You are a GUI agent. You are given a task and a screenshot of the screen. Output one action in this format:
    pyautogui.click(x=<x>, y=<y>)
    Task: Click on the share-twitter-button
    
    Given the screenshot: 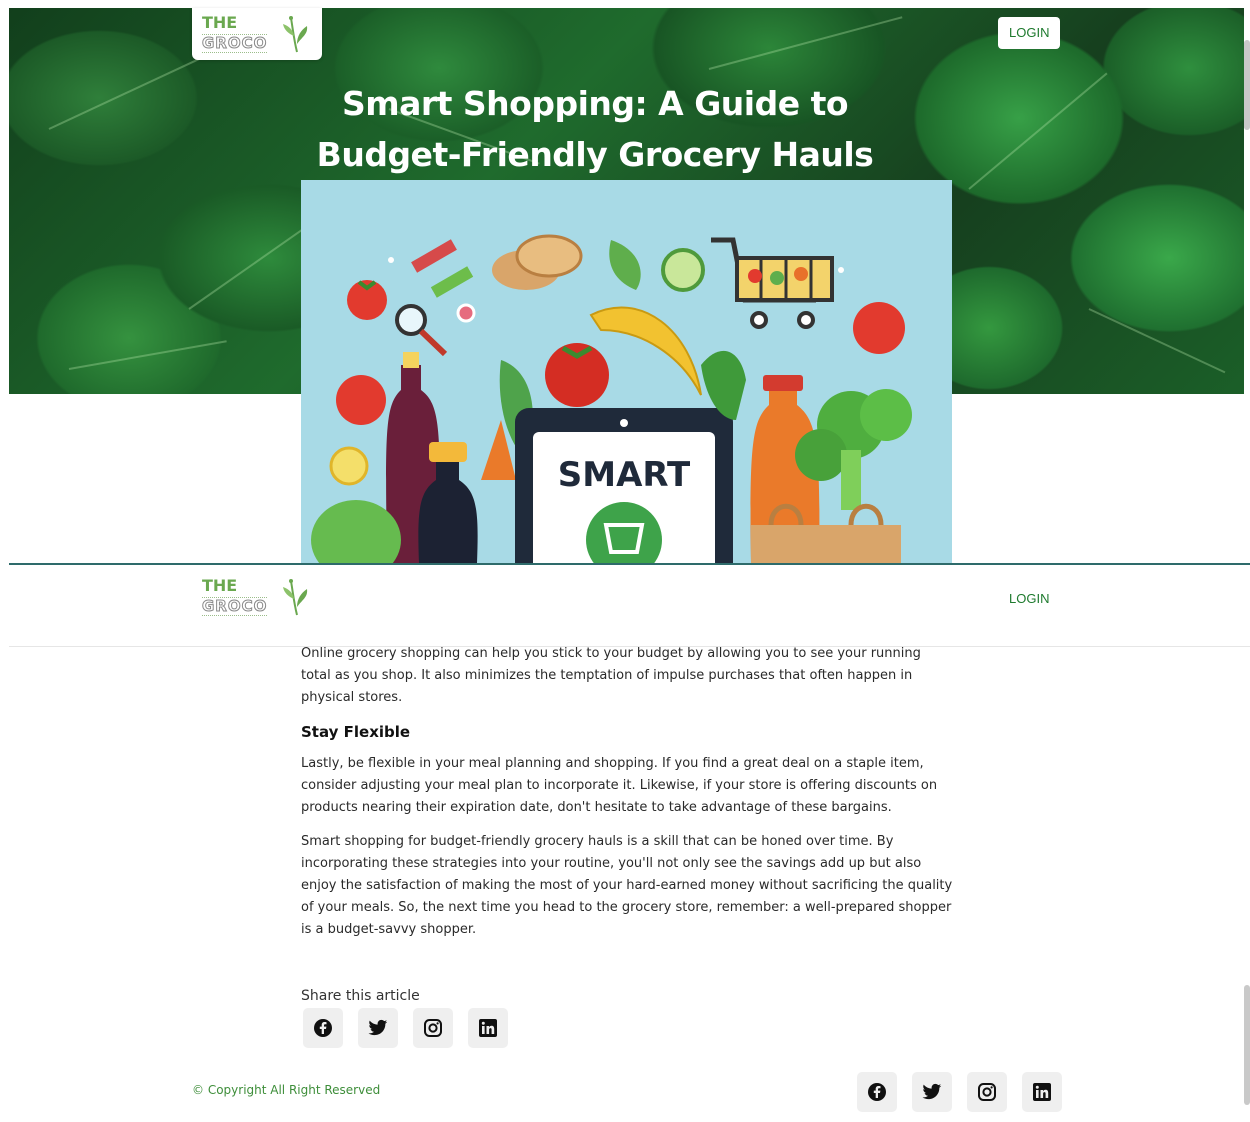 What is the action you would take?
    pyautogui.click(x=378, y=1028)
    